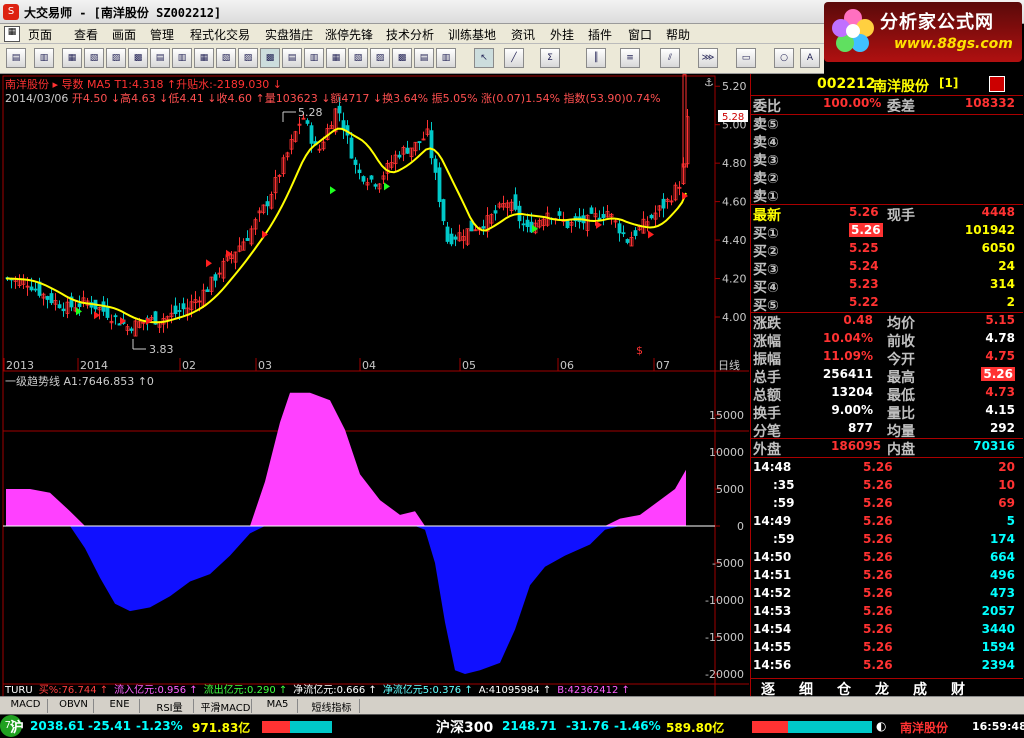 This screenshot has height=738, width=1024. I want to click on menu-program-trade: 程式化交易, so click(220, 34).